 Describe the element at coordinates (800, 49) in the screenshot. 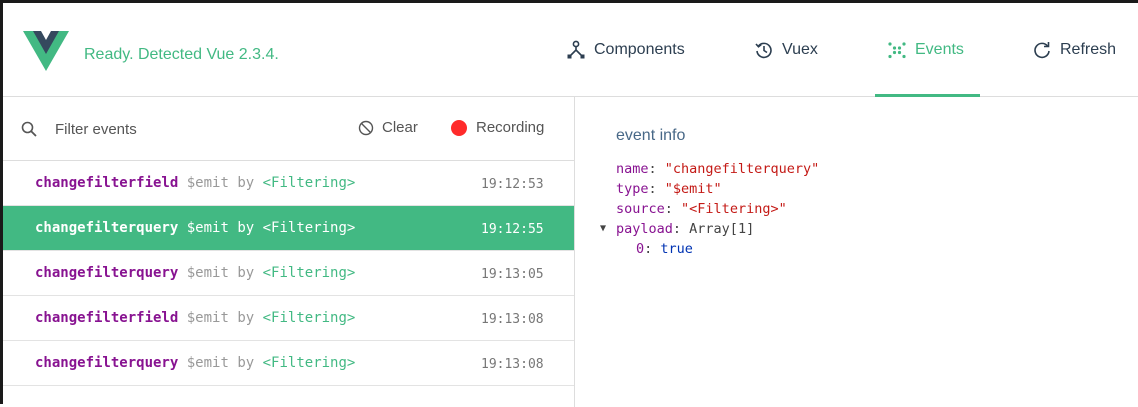

I see `tab-vuex-label: Vuex` at that location.